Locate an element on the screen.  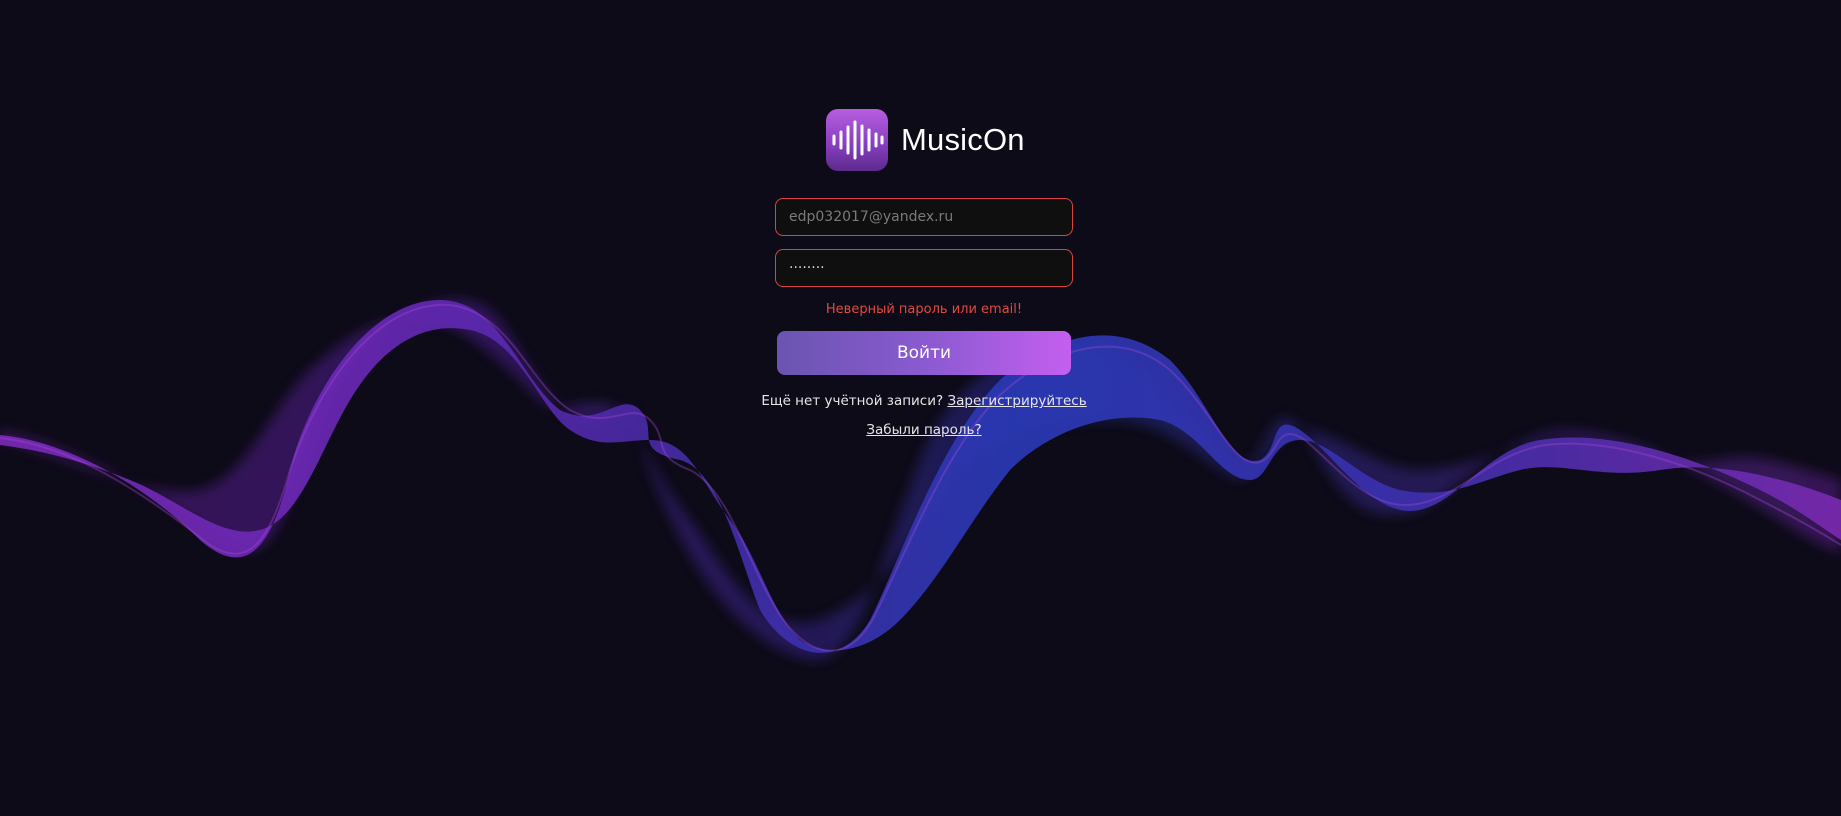
email-input is located at coordinates (924, 217).